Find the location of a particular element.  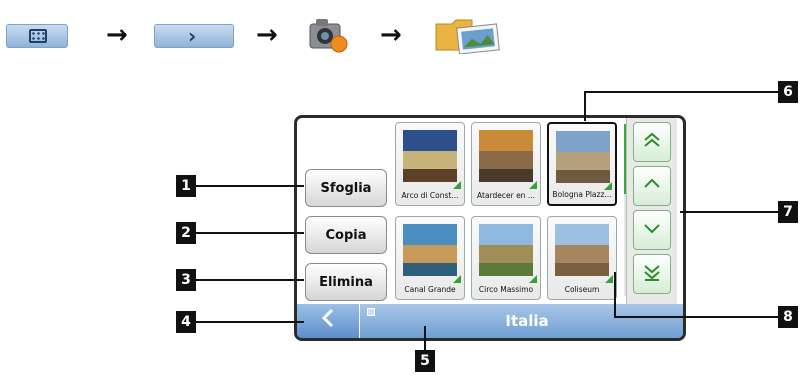

browse-button: Sfoglia is located at coordinates (346, 188).